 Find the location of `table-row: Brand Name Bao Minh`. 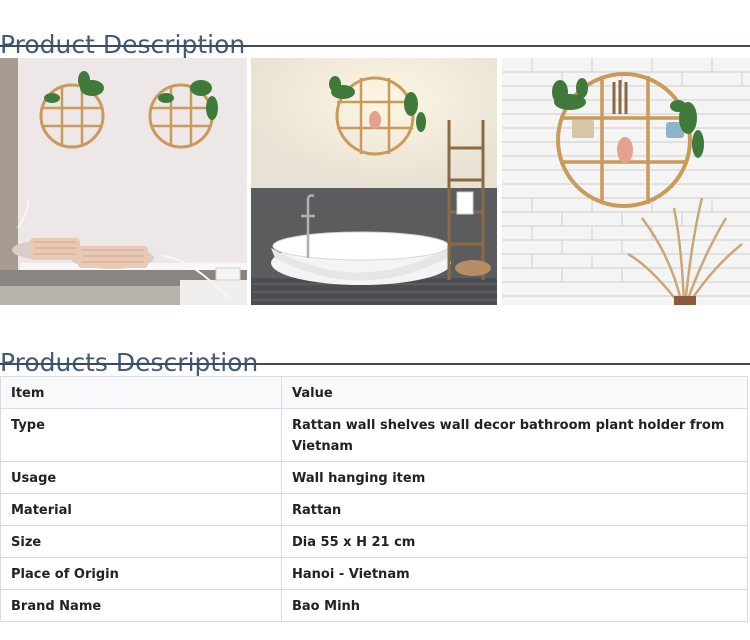

table-row: Brand Name Bao Minh is located at coordinates (374, 605).